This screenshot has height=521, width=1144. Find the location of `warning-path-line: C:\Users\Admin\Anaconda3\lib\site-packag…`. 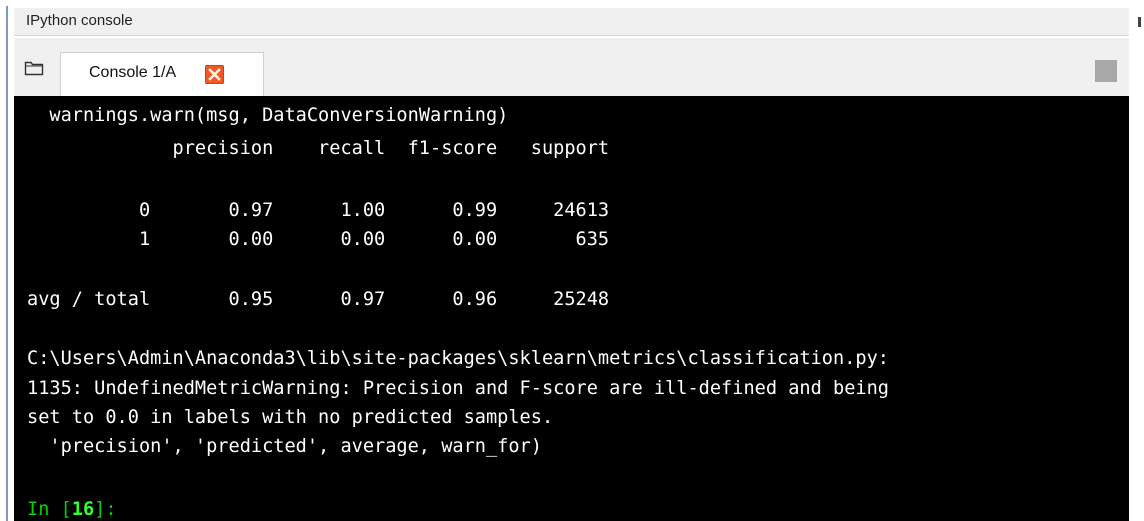

warning-path-line: C:\Users\Admin\Anaconda3\lib\site-packag… is located at coordinates (458, 358).